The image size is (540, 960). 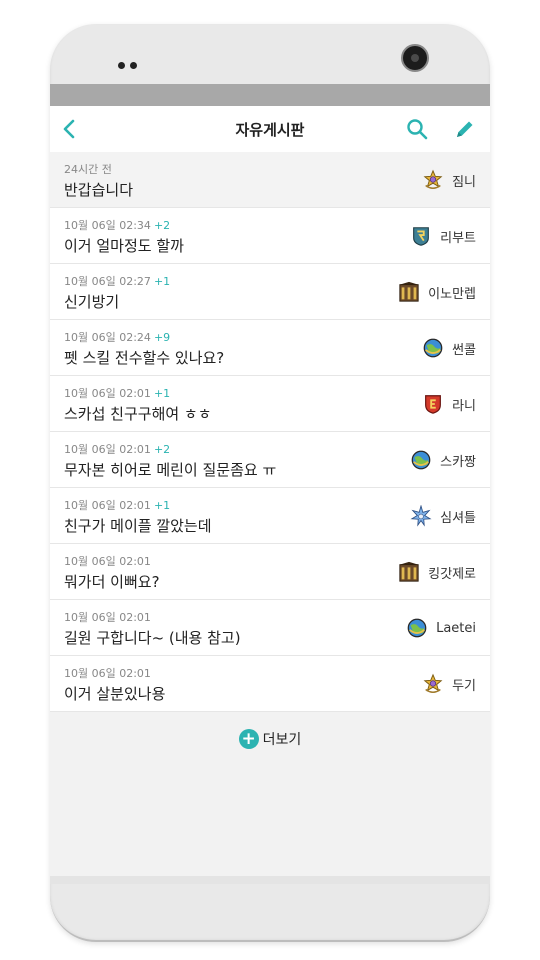 What do you see at coordinates (115, 694) in the screenshot?
I see `post-subject: 이거 살분있나용` at bounding box center [115, 694].